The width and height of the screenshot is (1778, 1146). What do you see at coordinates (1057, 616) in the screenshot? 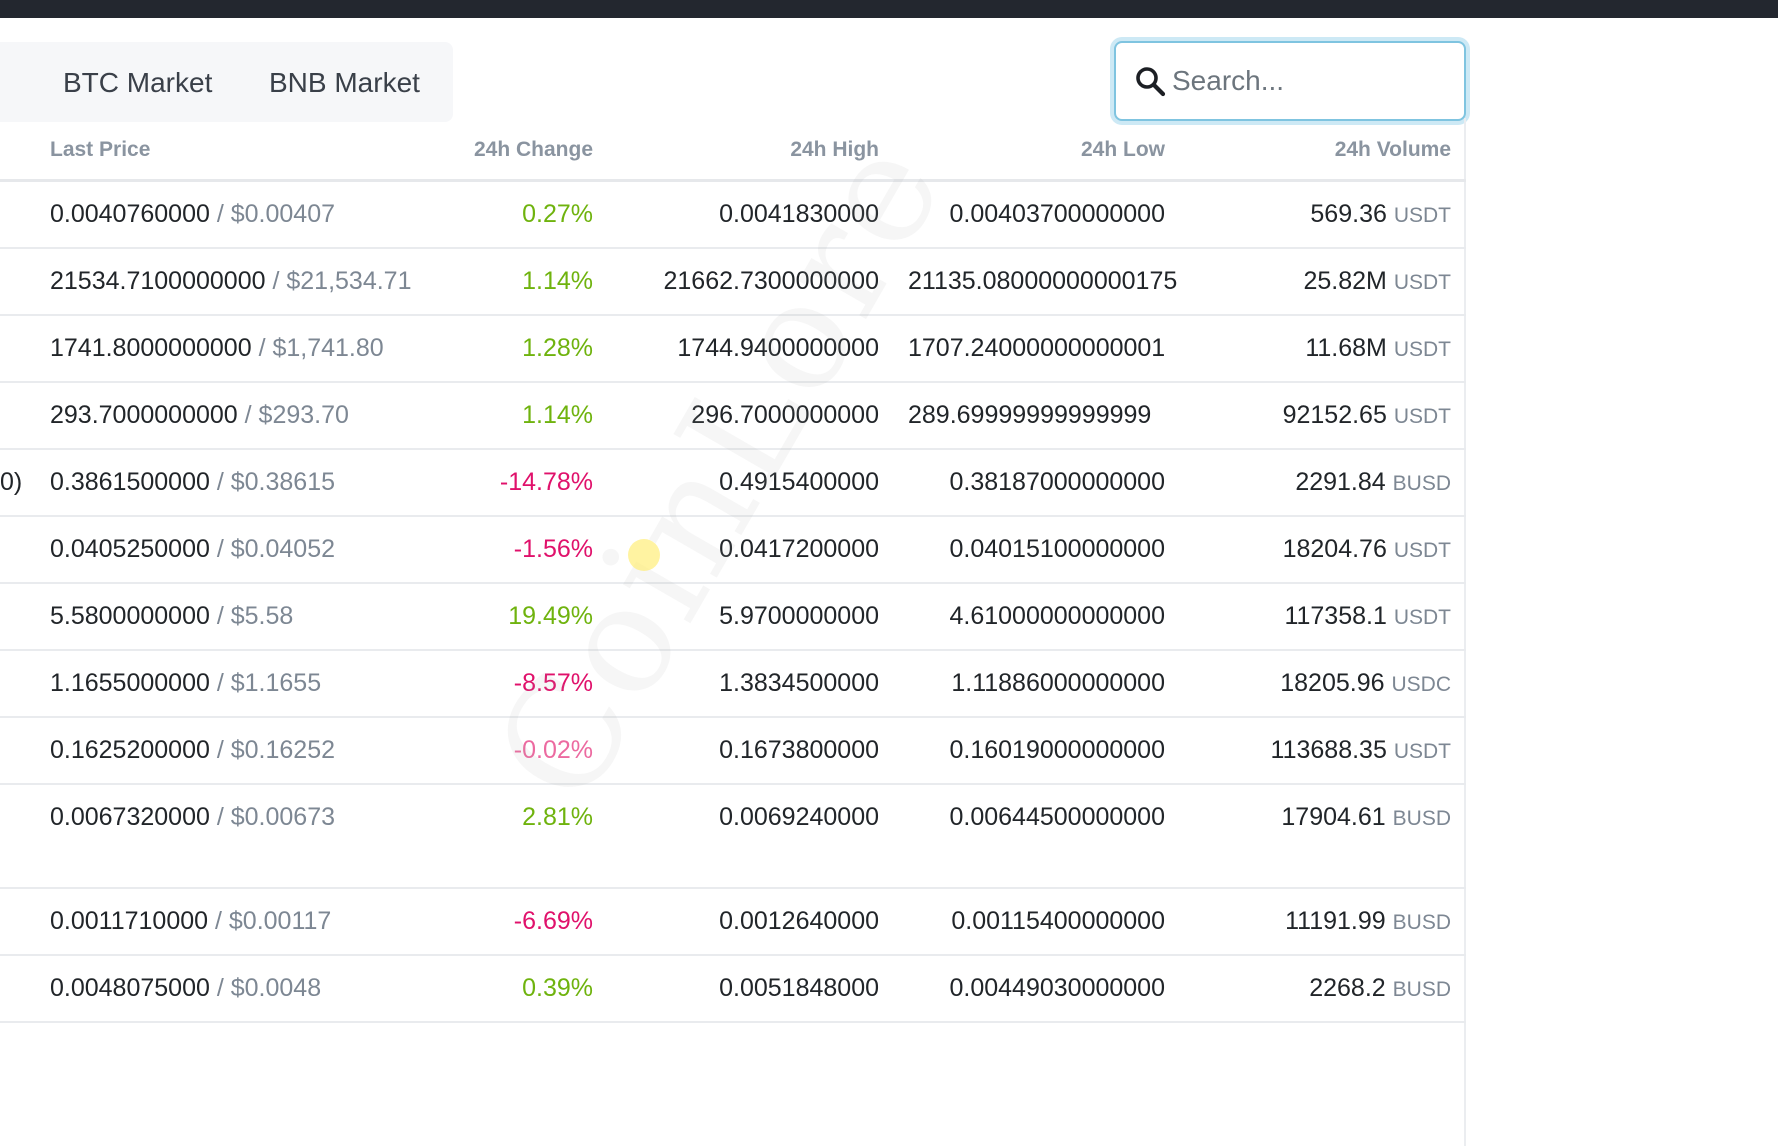
I see `low-cell: 4.61000000000000` at bounding box center [1057, 616].